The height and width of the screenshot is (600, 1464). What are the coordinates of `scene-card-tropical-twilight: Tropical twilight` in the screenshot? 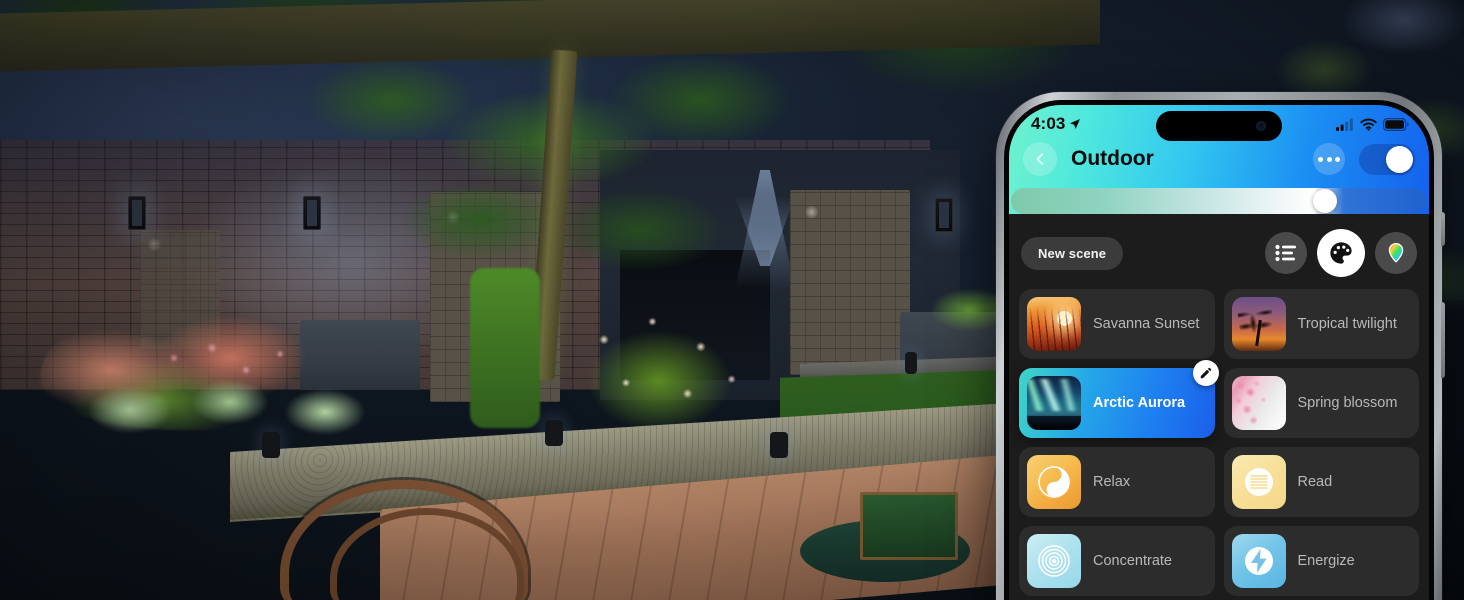 It's located at (1321, 324).